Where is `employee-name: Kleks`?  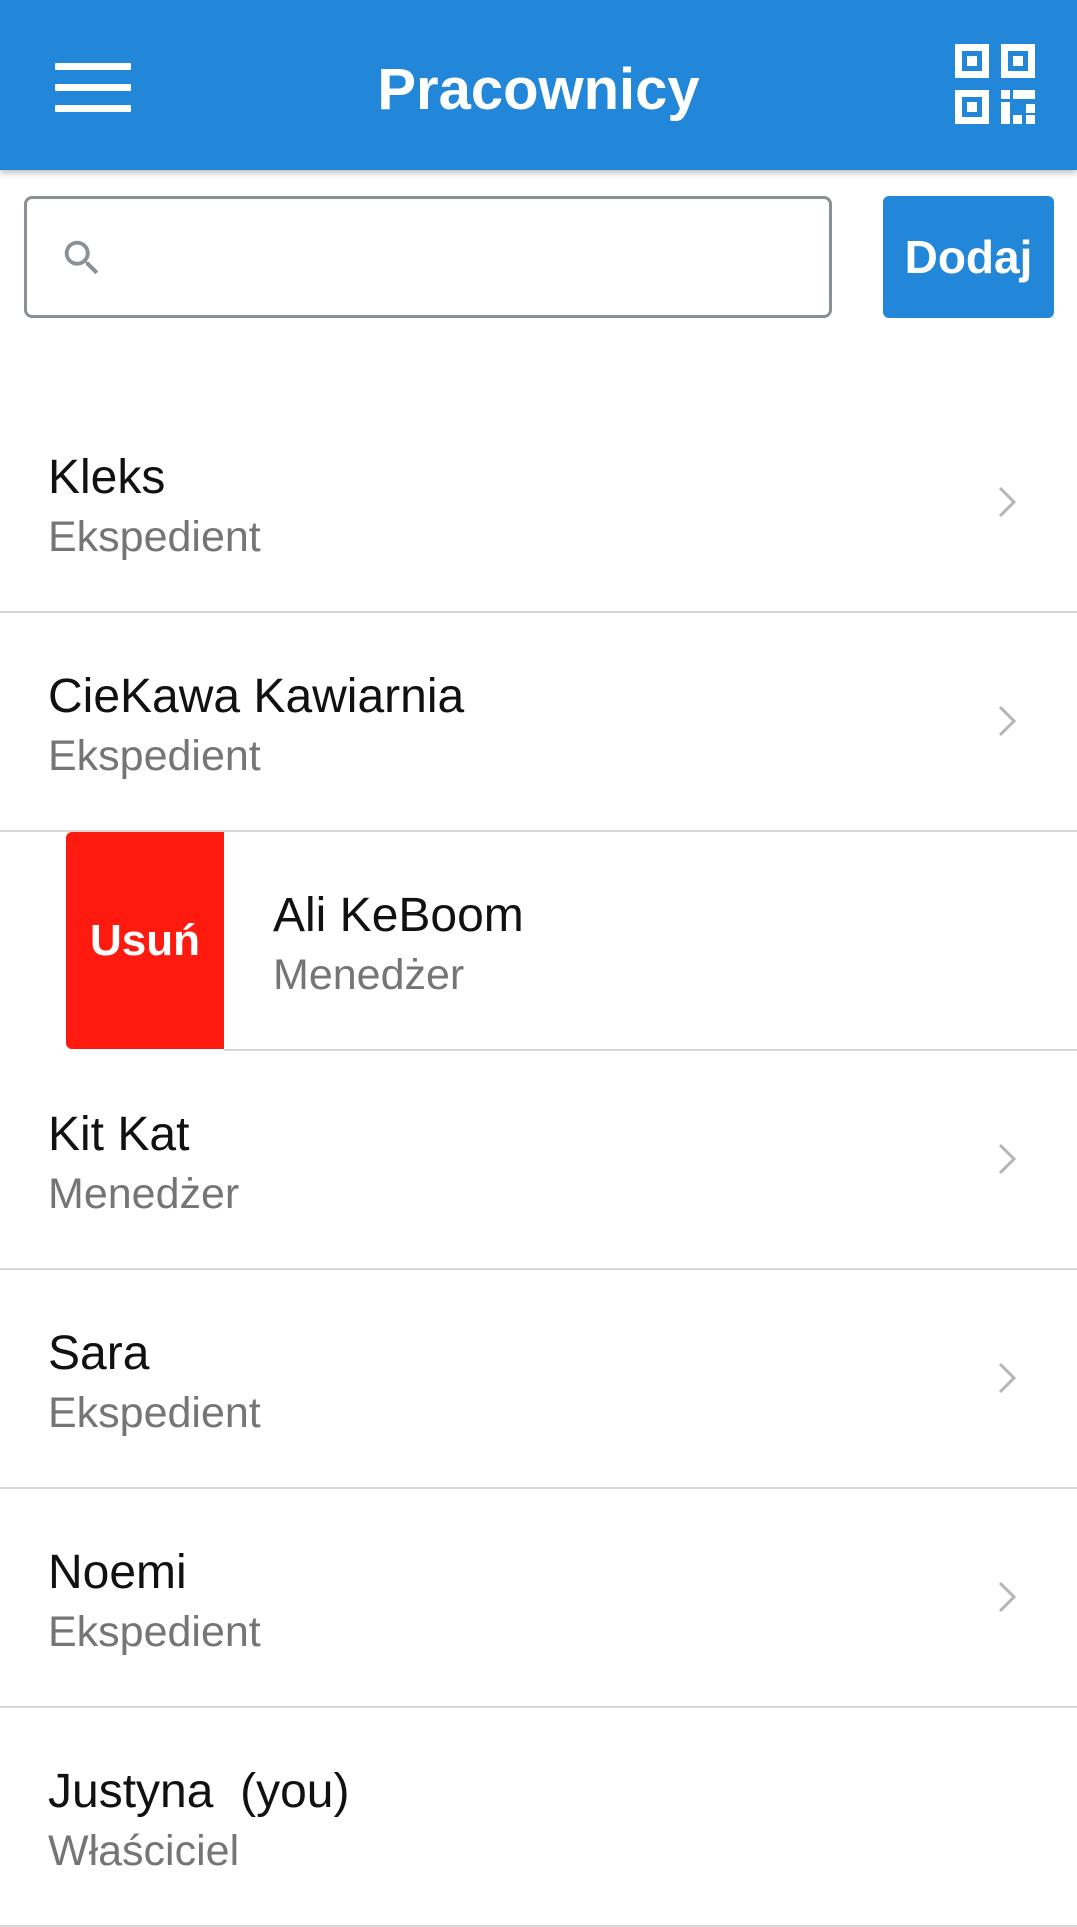 employee-name: Kleks is located at coordinates (107, 477).